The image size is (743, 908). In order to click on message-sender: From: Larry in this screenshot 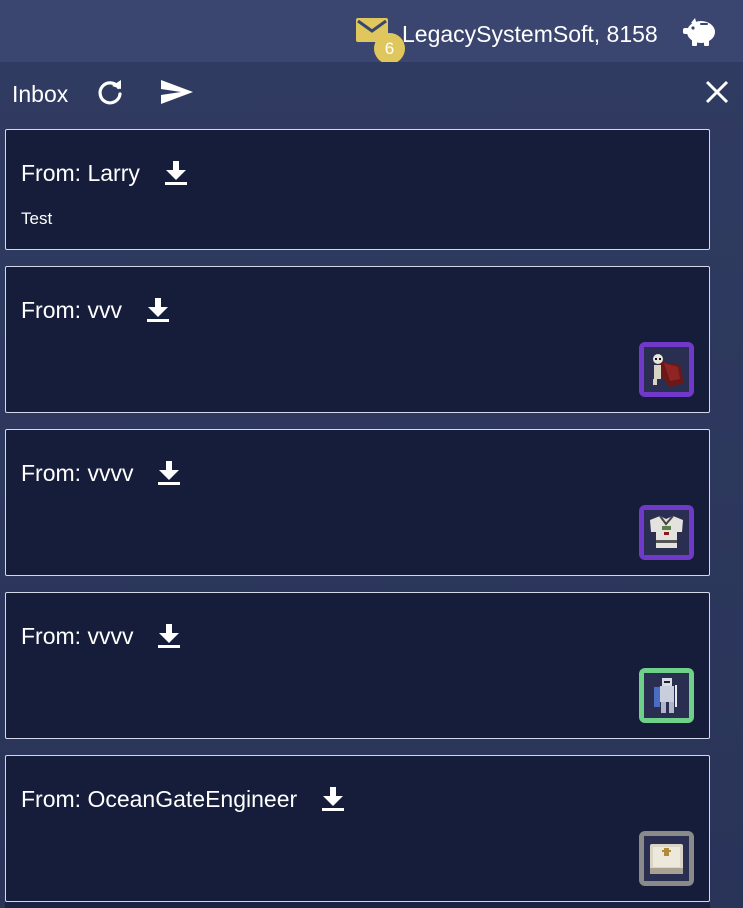, I will do `click(104, 173)`.